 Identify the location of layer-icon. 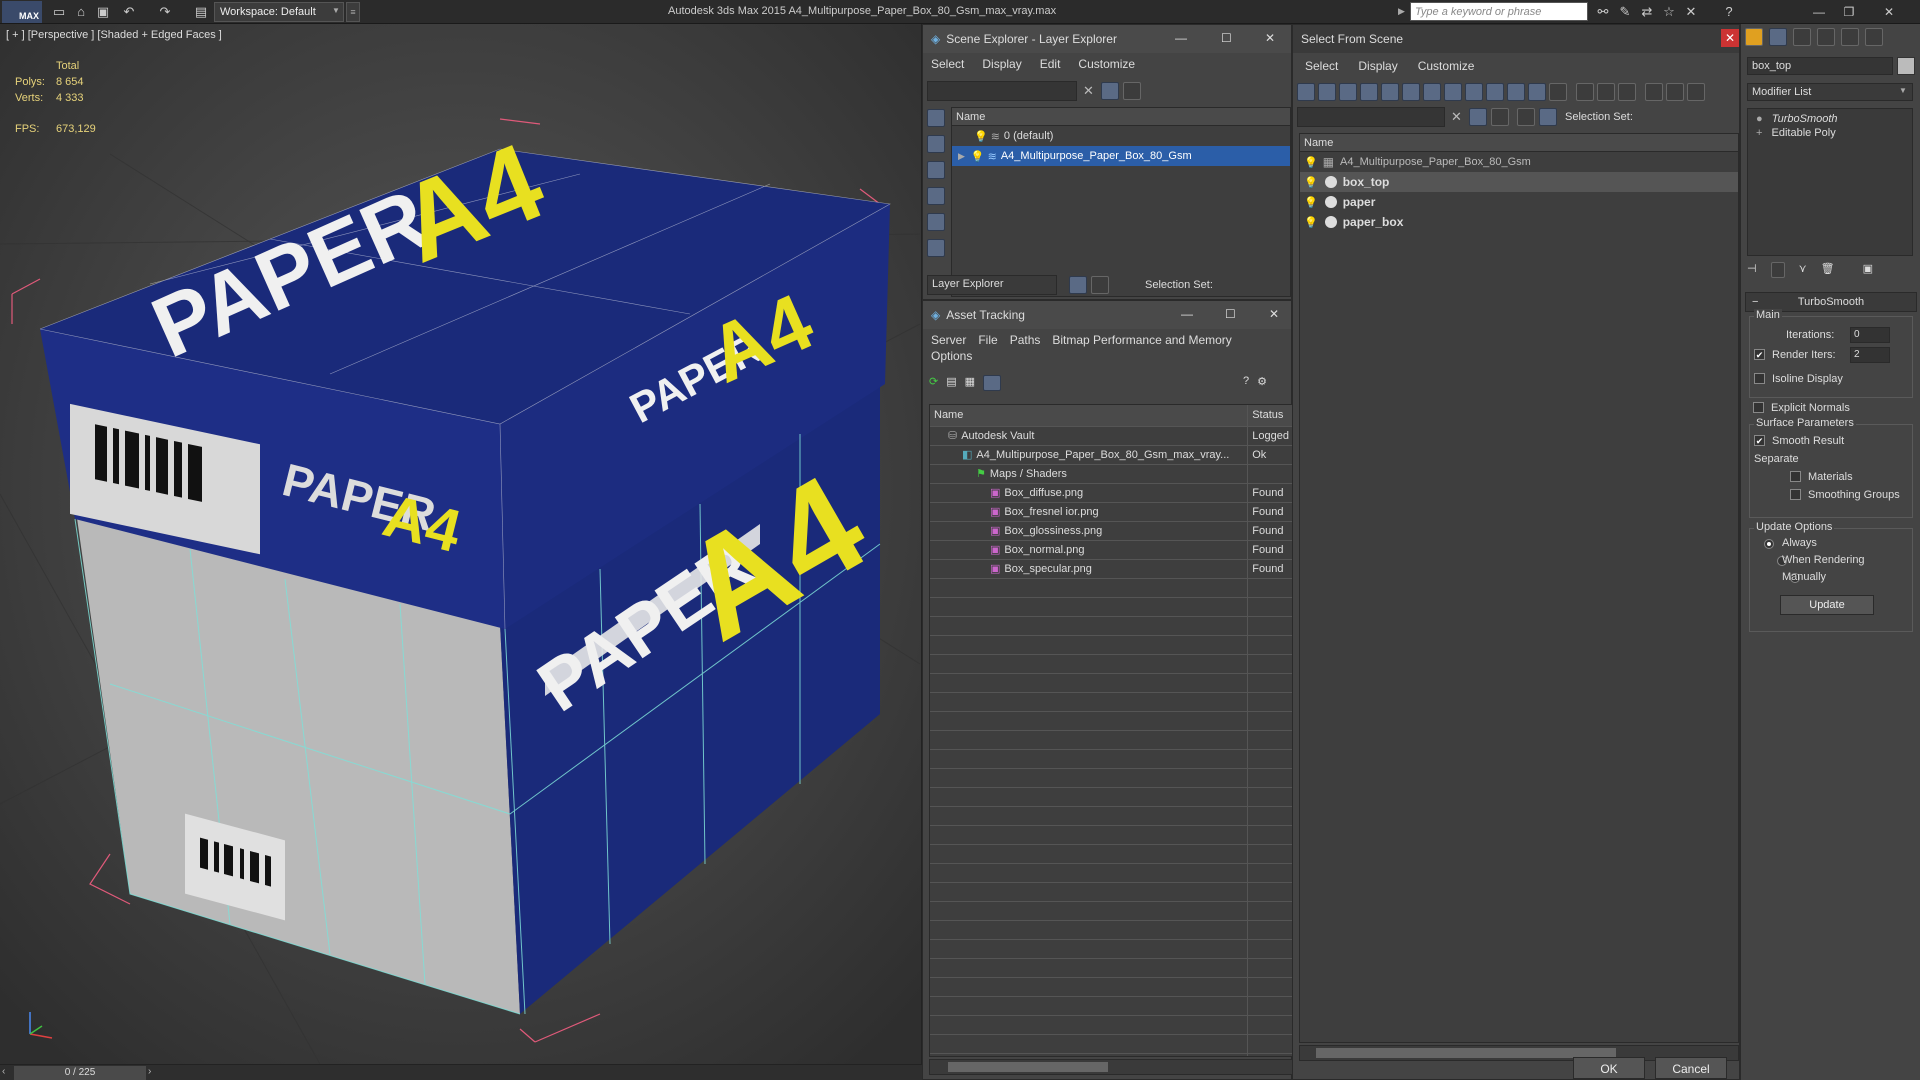
(1526, 117).